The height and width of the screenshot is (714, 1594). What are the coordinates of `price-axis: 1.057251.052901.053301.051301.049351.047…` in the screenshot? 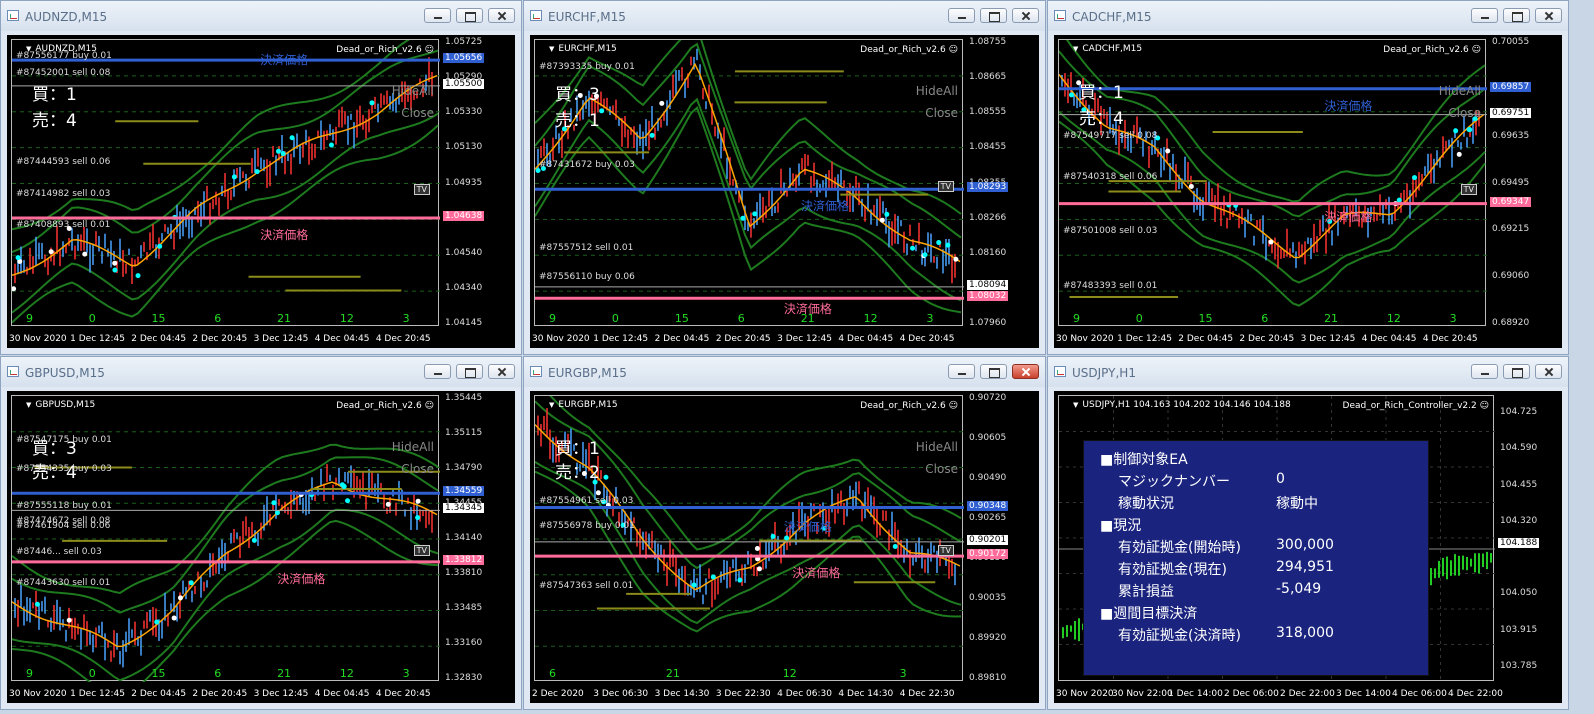 It's located at (478, 181).